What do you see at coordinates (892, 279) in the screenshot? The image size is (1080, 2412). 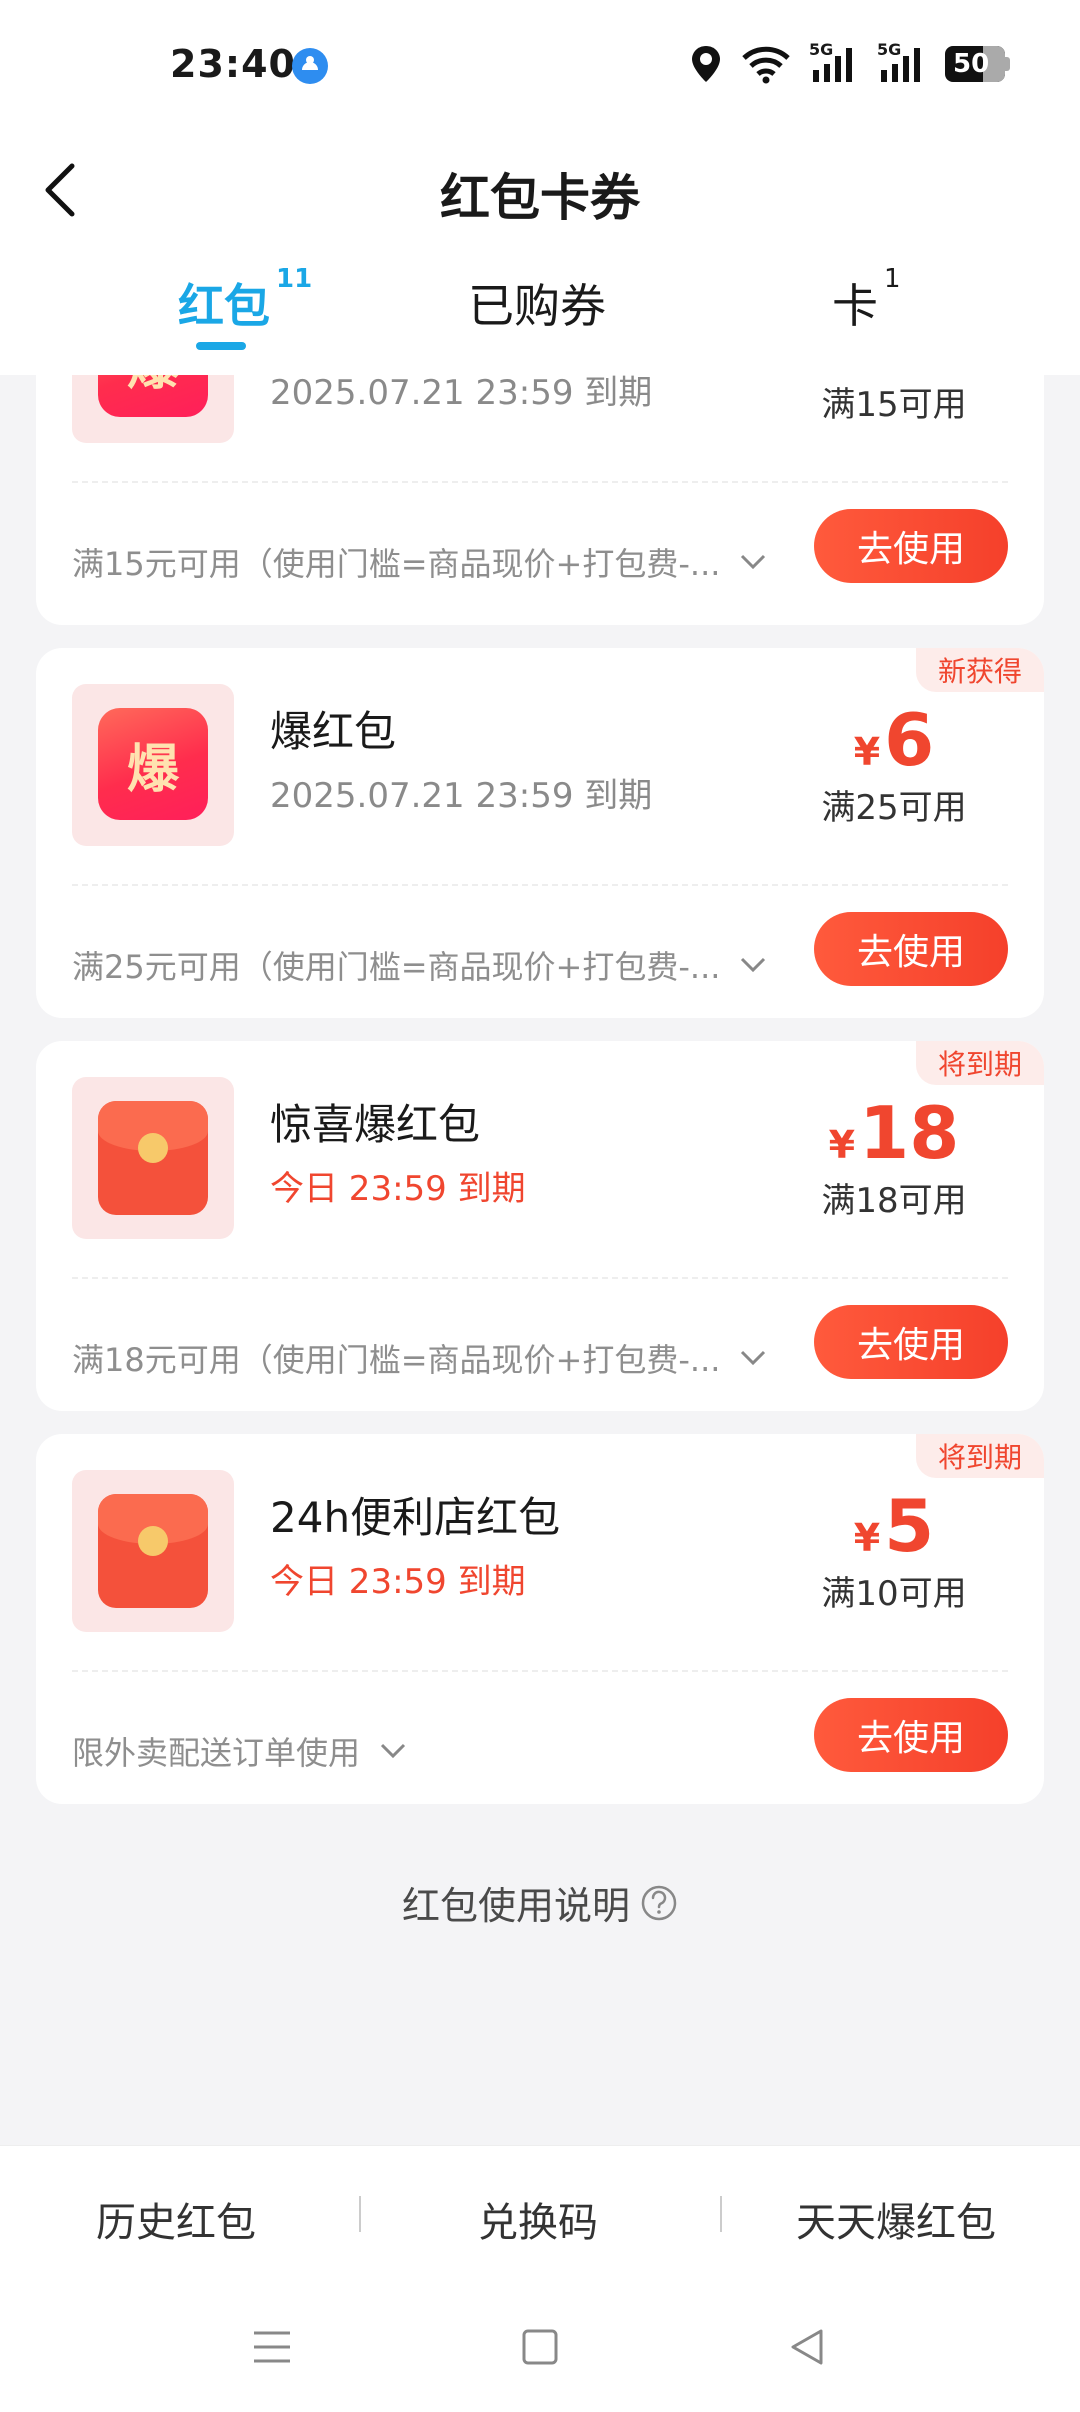 I see `tab-count: 1` at bounding box center [892, 279].